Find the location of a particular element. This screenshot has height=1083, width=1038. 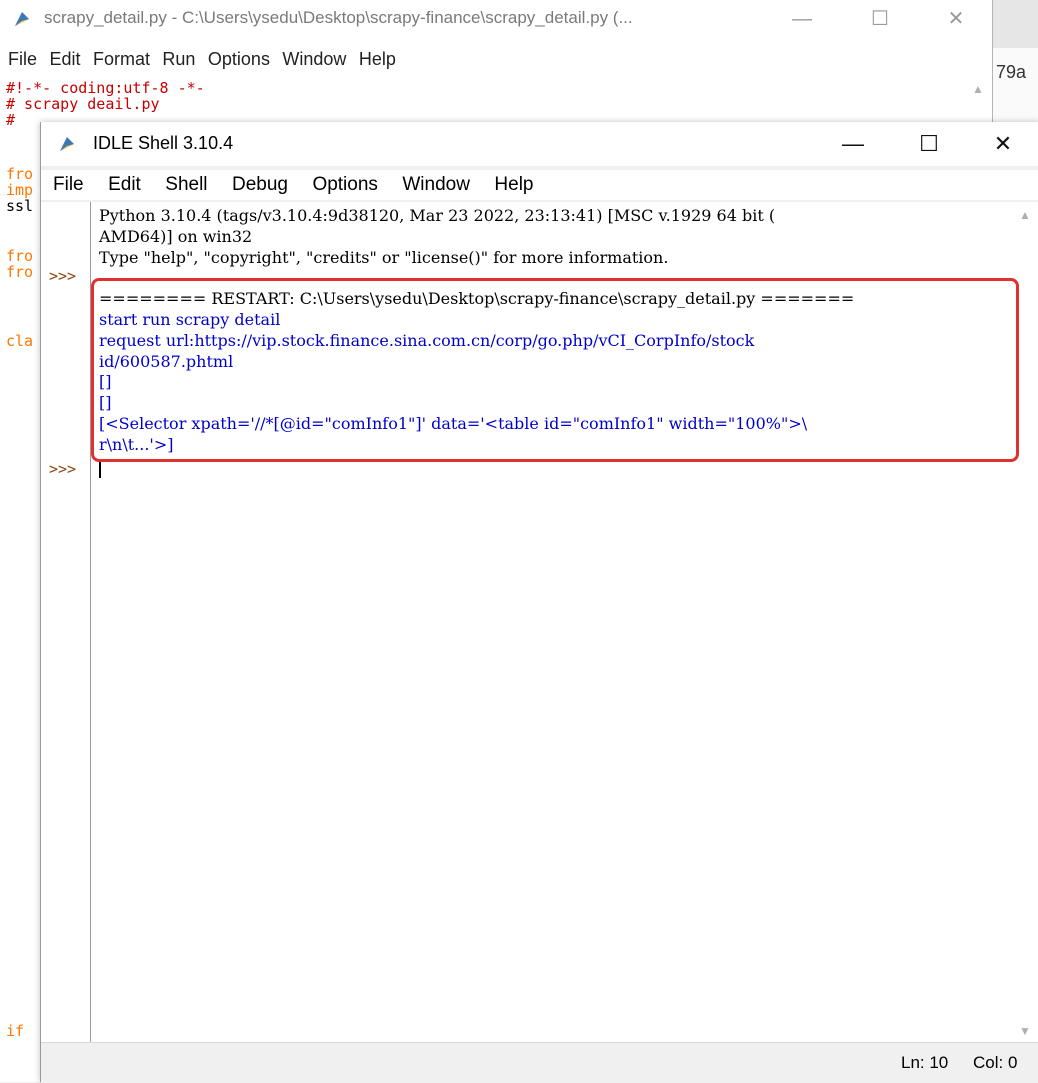

shell-scroll-up-icon: ▲ is located at coordinates (1025, 215).